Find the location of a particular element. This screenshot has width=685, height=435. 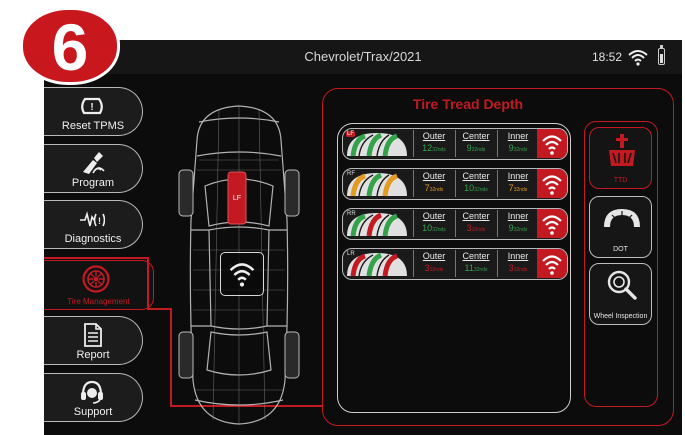

tread-depth: 11 is located at coordinates (469, 268).